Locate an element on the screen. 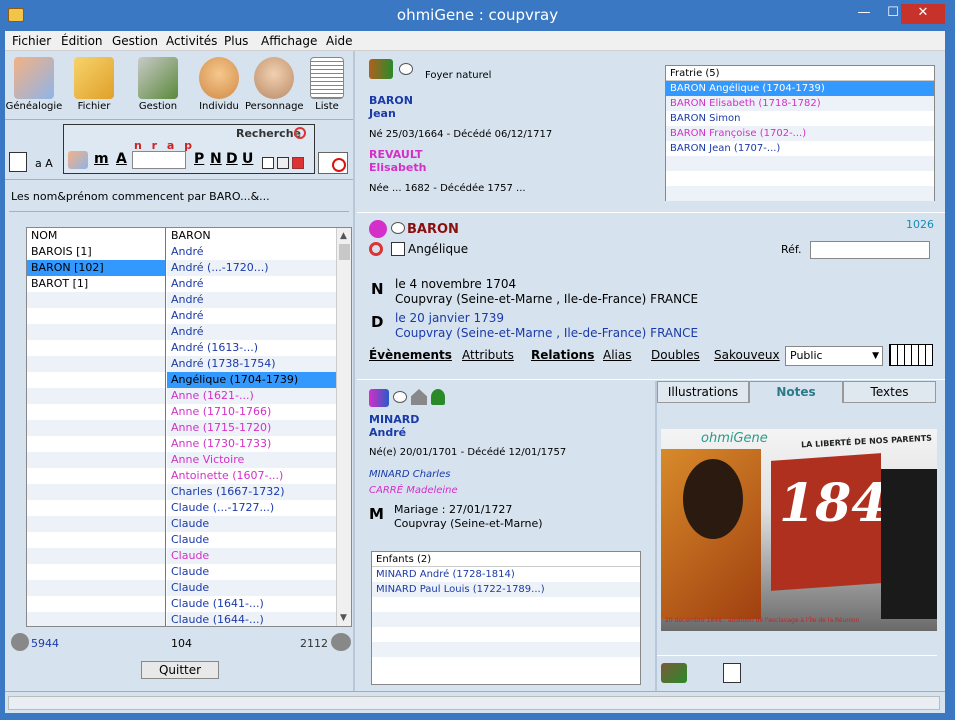 This screenshot has height=720, width=955. menu-affichage: Affichage is located at coordinates (289, 41).